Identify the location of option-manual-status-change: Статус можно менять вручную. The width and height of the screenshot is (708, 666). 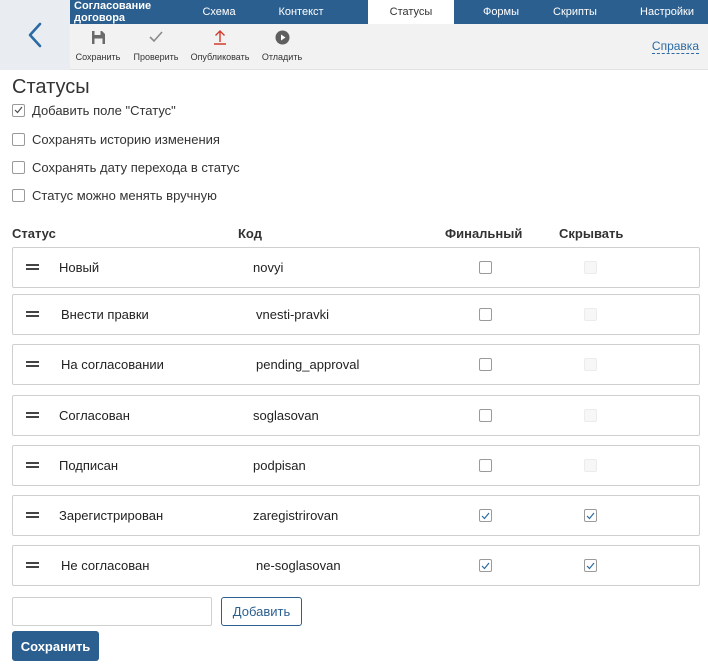
(114, 195).